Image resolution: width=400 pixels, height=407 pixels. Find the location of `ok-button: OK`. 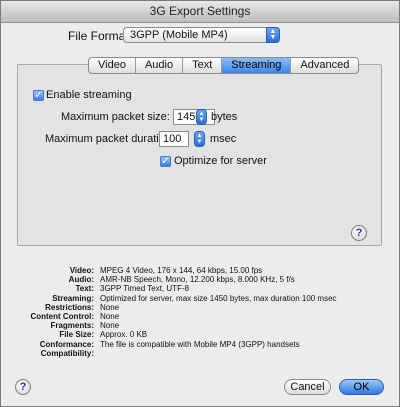

ok-button: OK is located at coordinates (361, 387).